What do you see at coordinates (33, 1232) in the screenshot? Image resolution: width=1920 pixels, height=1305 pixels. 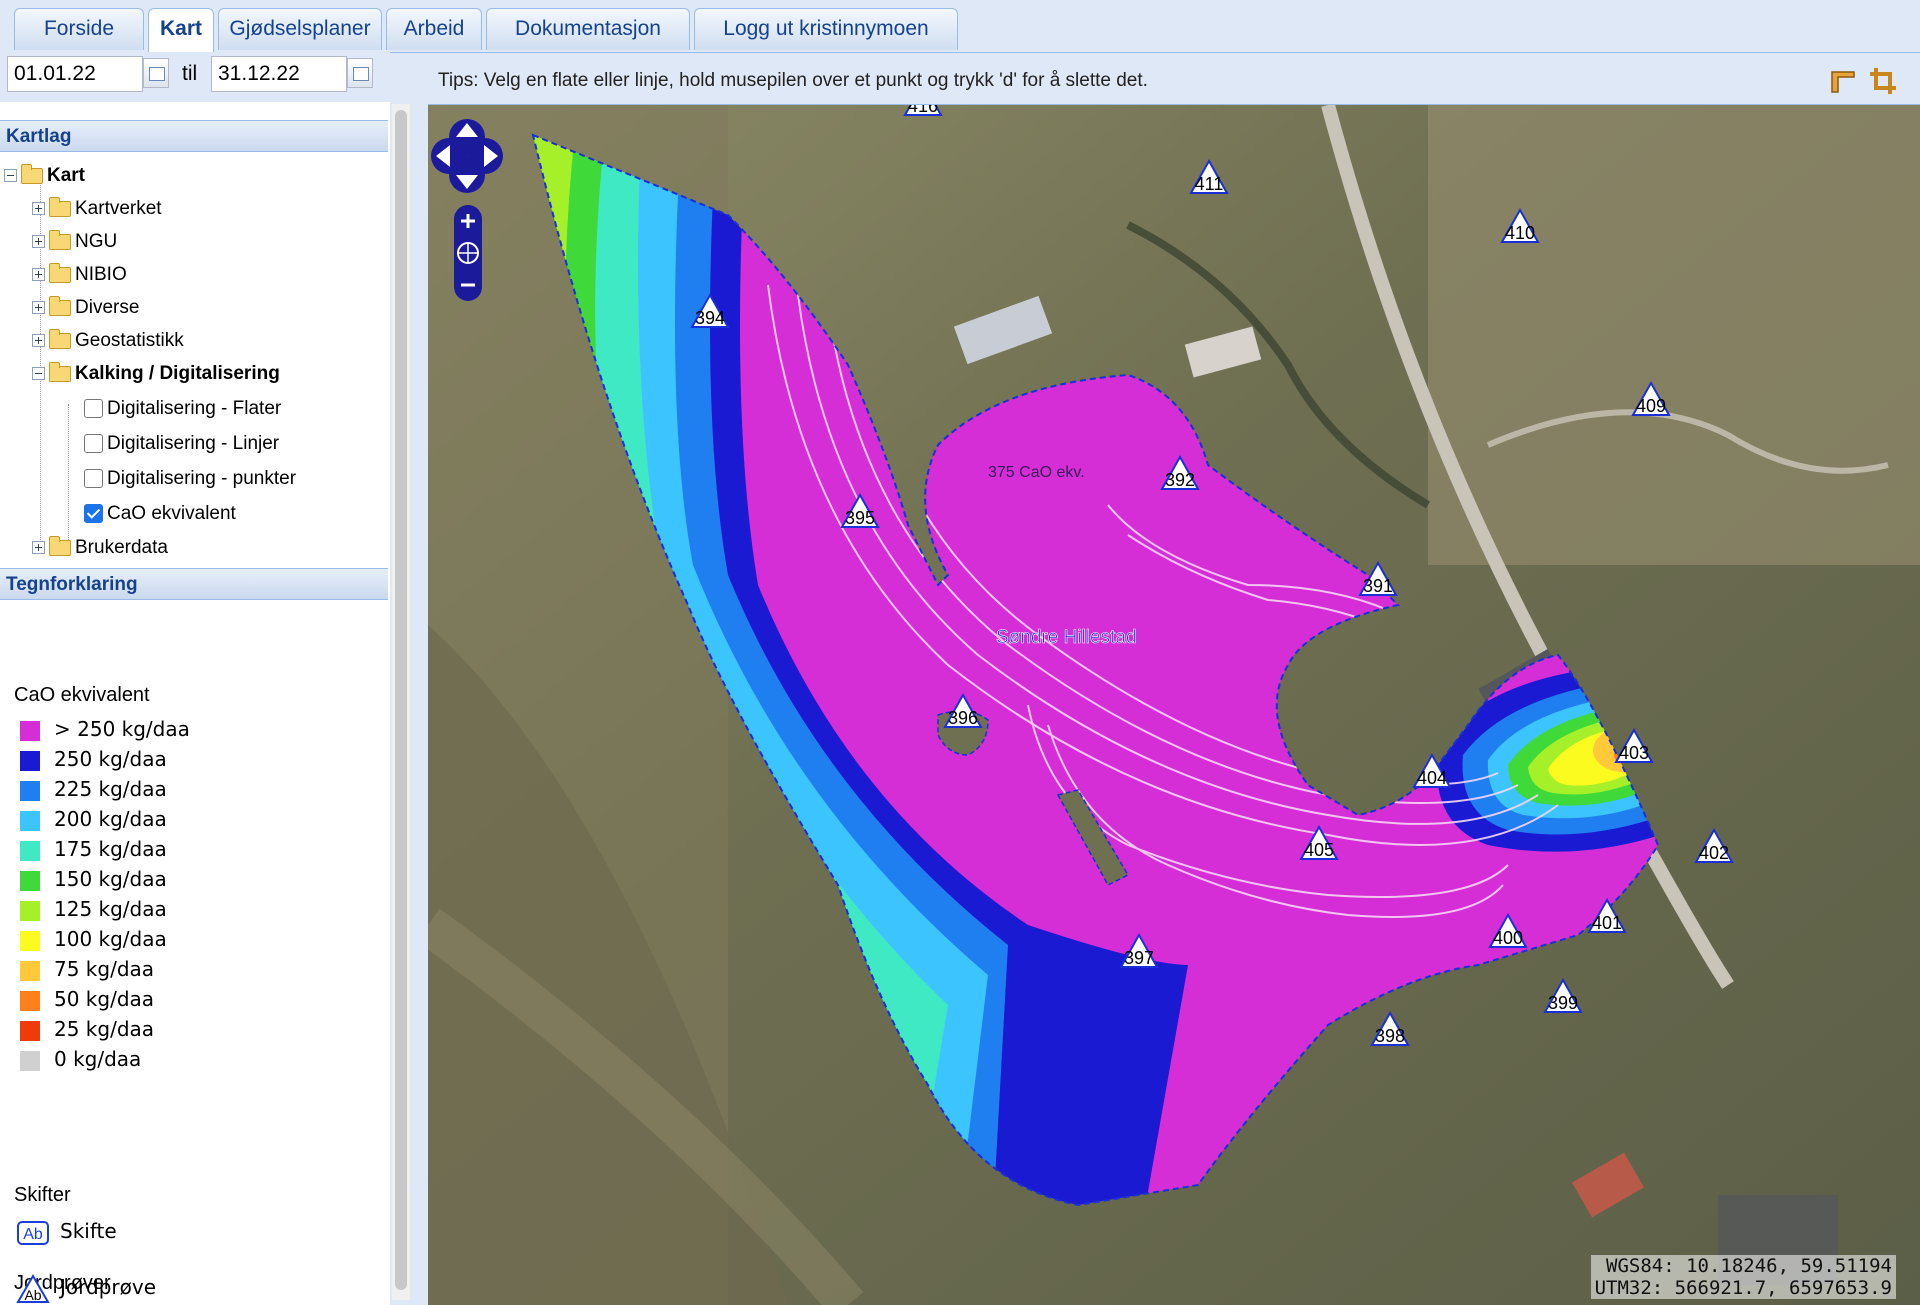 I see `skifte-label-icon: Ab` at bounding box center [33, 1232].